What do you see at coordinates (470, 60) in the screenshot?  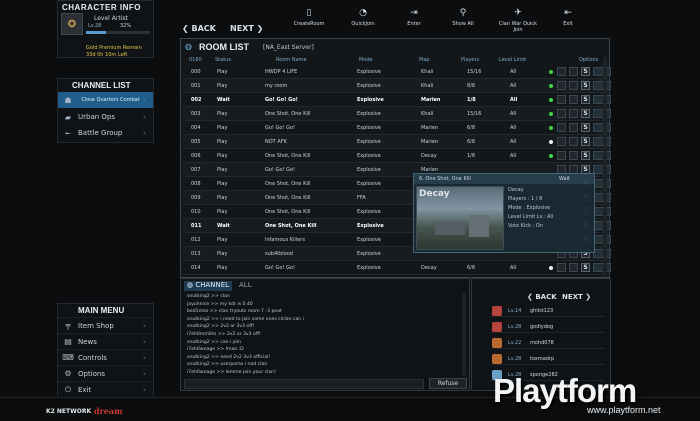 I see `header-players: Players` at bounding box center [470, 60].